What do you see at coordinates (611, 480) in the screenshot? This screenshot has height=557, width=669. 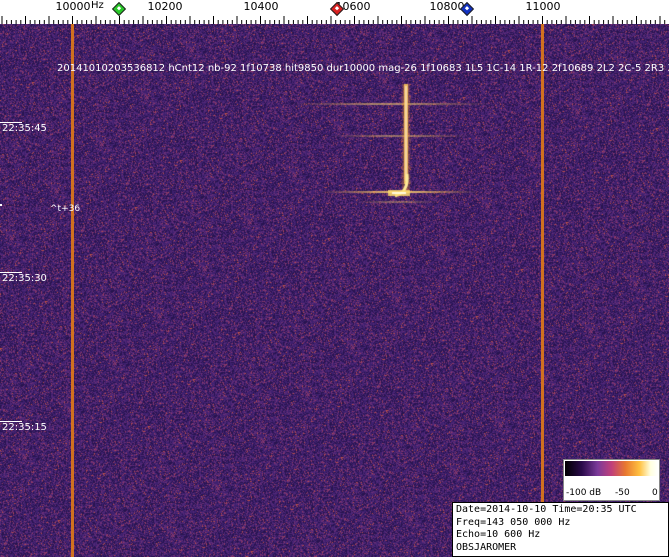 I see `color-scale-legend: -100 dB -50 0` at bounding box center [611, 480].